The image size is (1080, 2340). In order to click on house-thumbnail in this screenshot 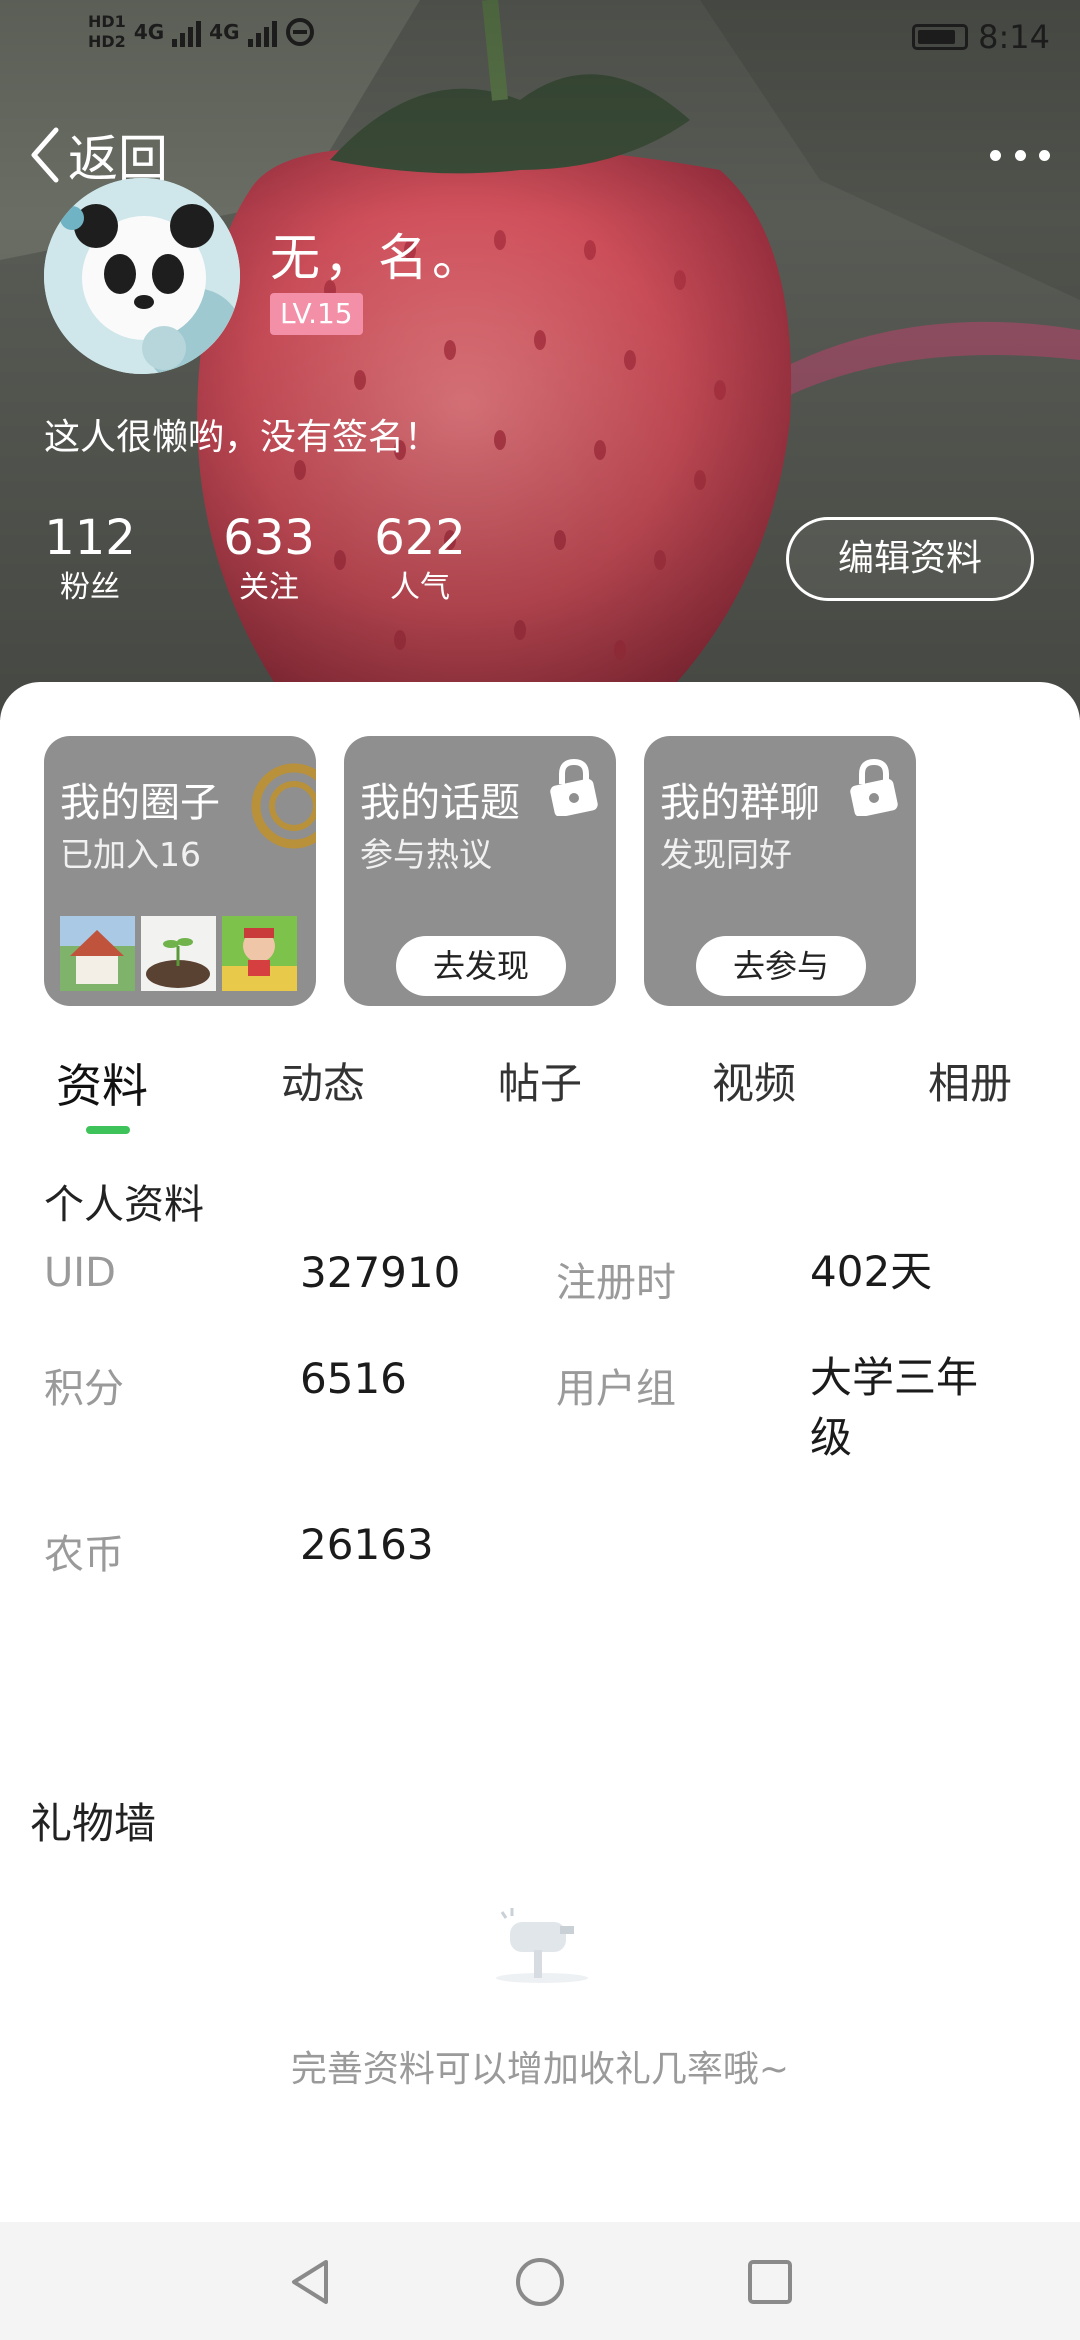, I will do `click(97, 953)`.